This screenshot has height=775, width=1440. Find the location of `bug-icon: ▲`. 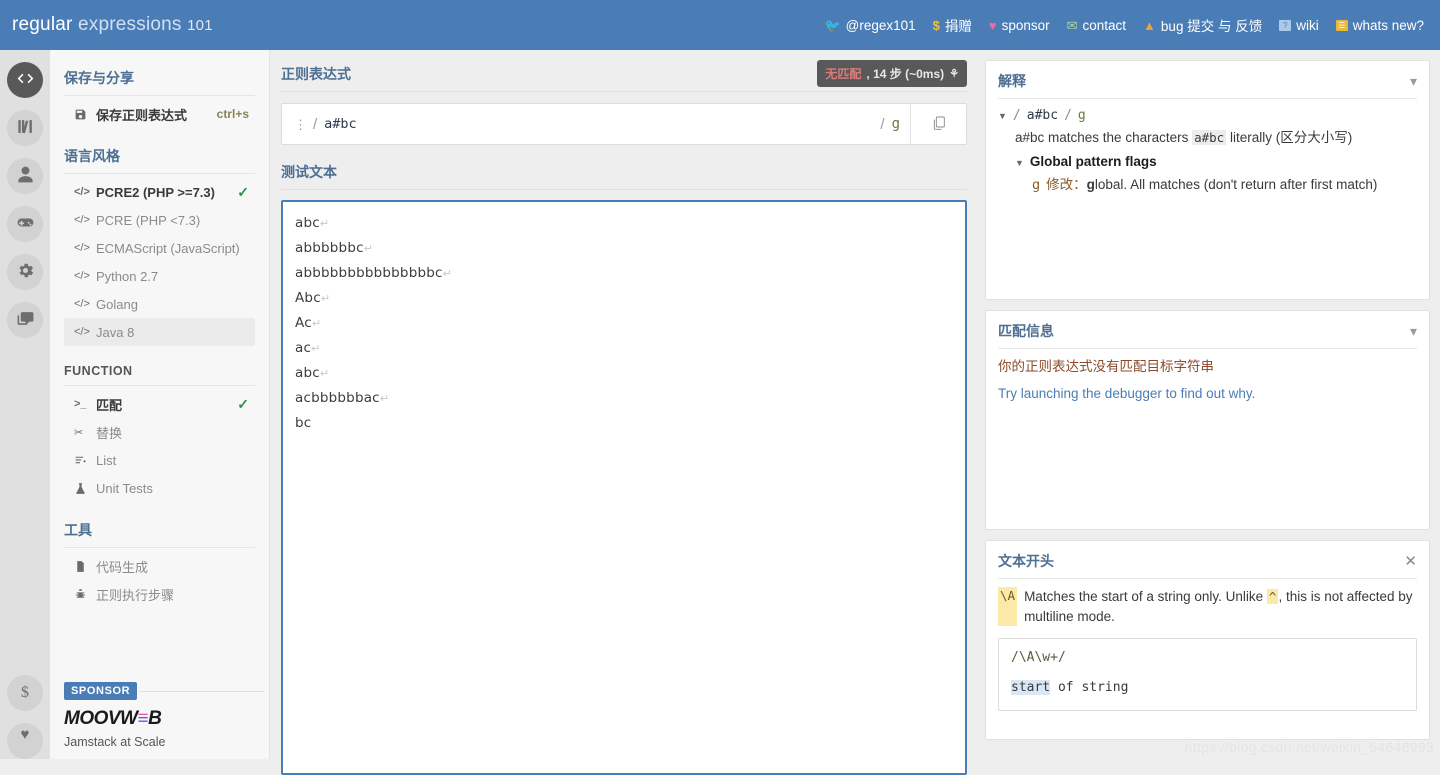

bug-icon: ▲ is located at coordinates (1149, 25).